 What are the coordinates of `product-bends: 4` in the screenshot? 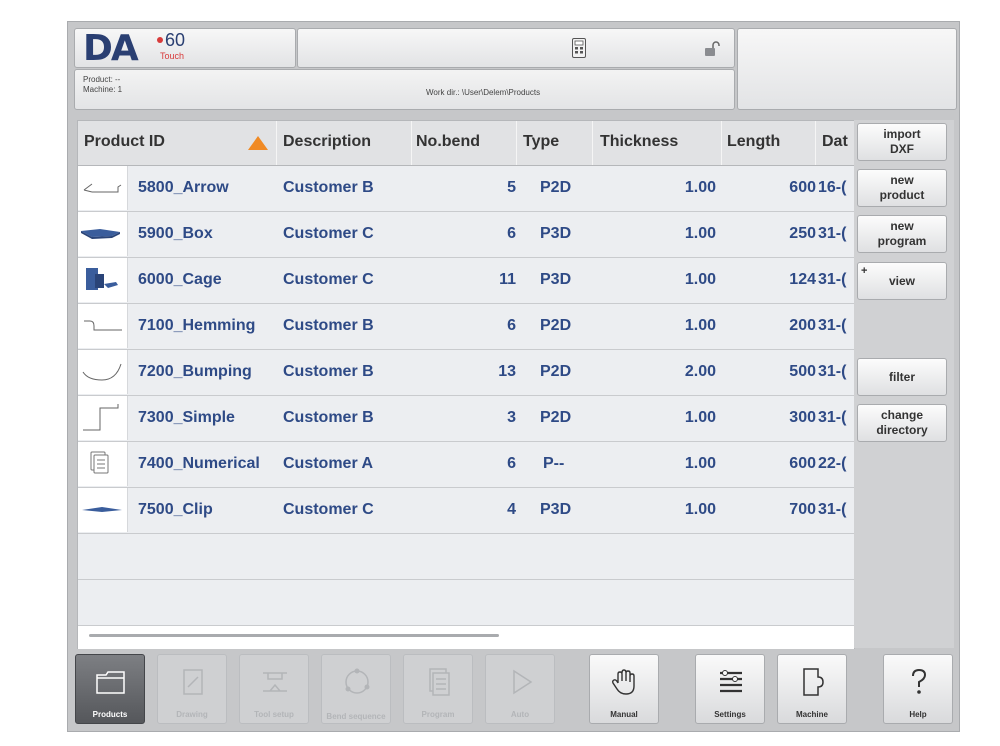 It's located at (511, 509).